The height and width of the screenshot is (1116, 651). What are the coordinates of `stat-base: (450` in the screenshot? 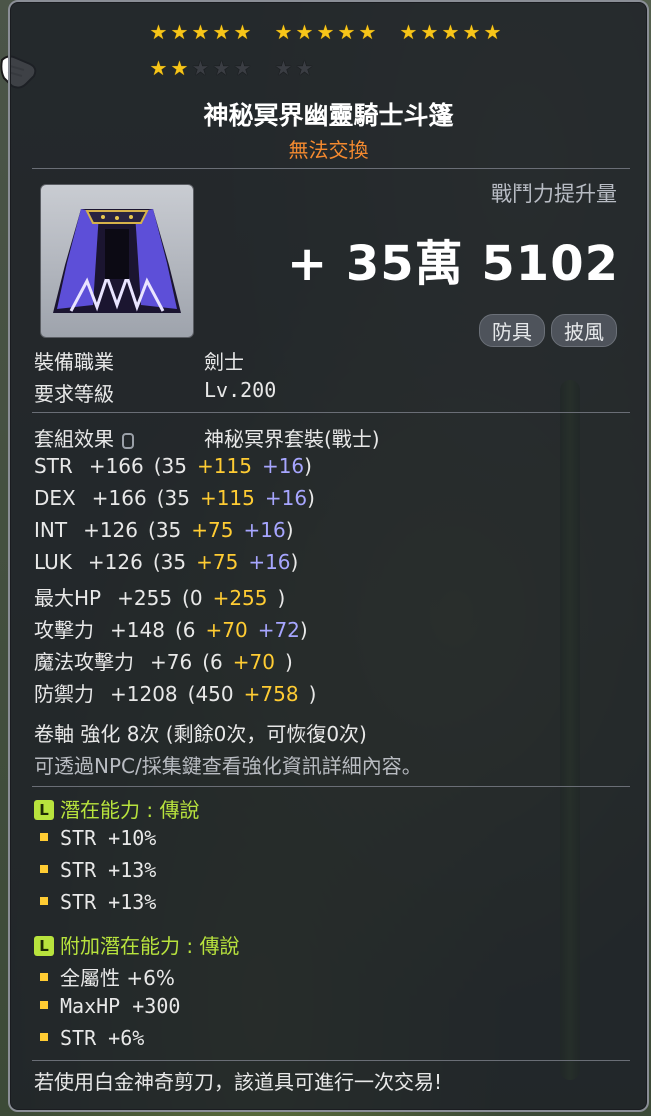 It's located at (210, 694).